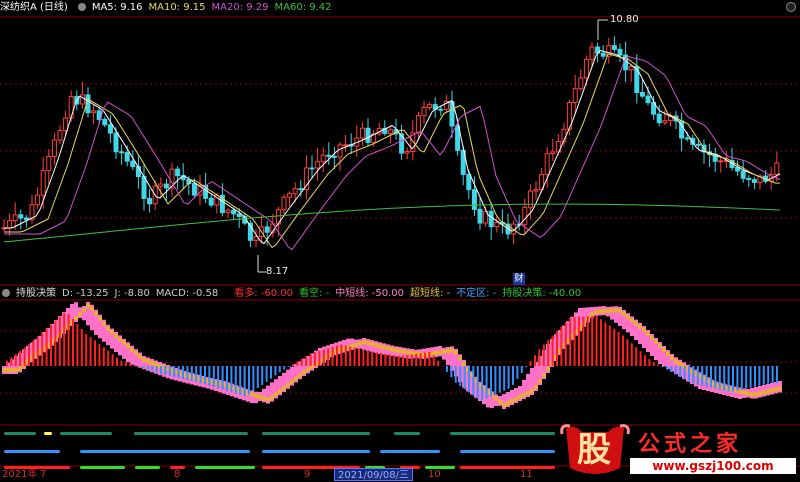 The image size is (800, 482). What do you see at coordinates (392, 223) in the screenshot?
I see `ma60-line` at bounding box center [392, 223].